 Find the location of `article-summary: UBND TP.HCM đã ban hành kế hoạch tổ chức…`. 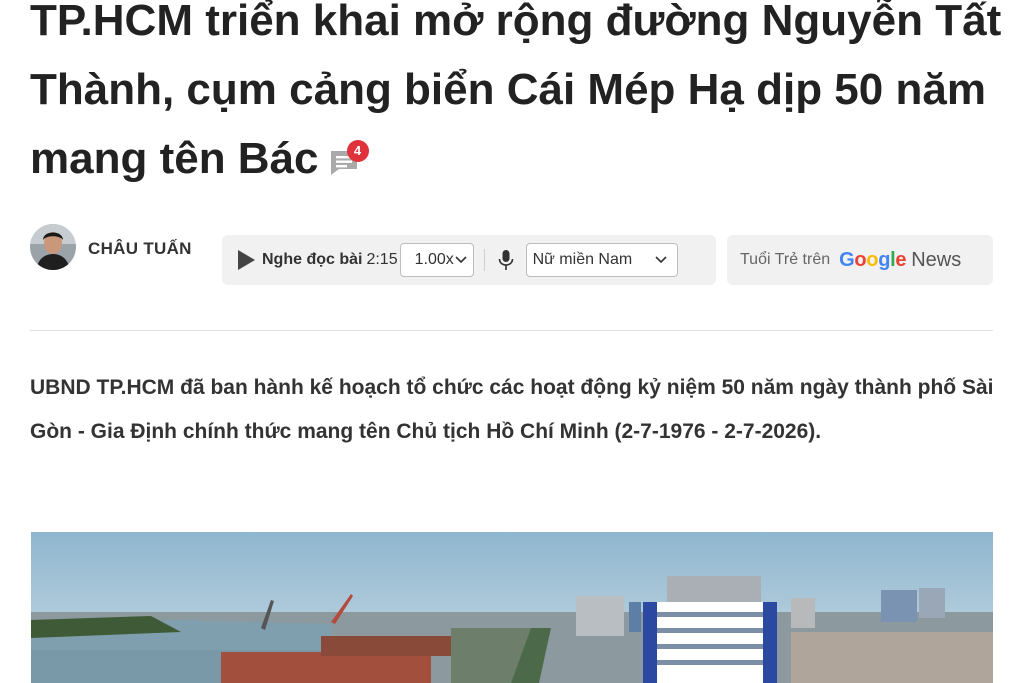

article-summary: UBND TP.HCM đã ban hành kế hoạch tổ chức… is located at coordinates (512, 409).